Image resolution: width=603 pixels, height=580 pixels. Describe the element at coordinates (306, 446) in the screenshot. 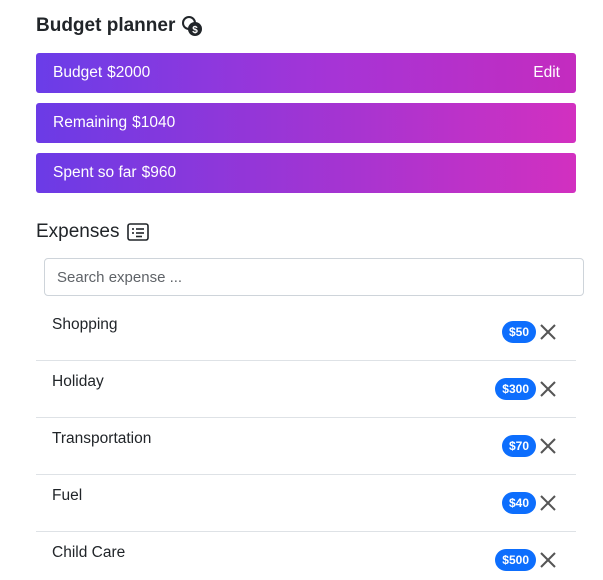

I see `expense-item: Transportation $70` at that location.